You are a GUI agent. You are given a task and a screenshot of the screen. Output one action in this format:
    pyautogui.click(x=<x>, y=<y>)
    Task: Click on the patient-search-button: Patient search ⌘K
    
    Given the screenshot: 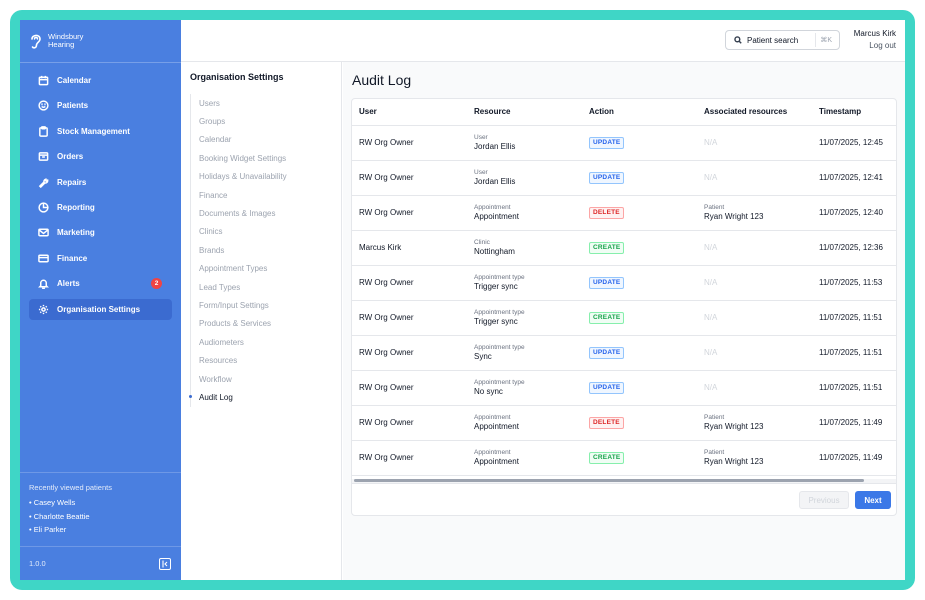 What is the action you would take?
    pyautogui.click(x=782, y=40)
    